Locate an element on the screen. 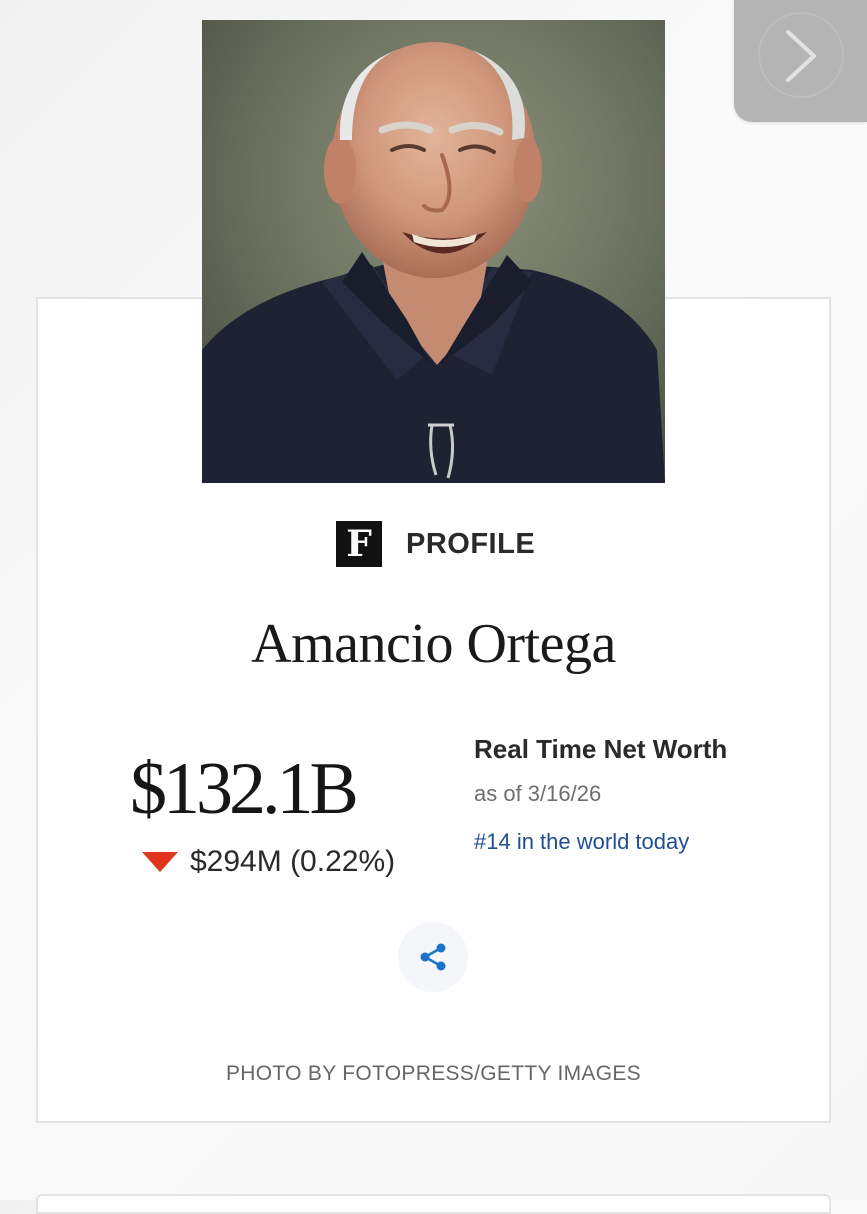  share-button is located at coordinates (433, 957).